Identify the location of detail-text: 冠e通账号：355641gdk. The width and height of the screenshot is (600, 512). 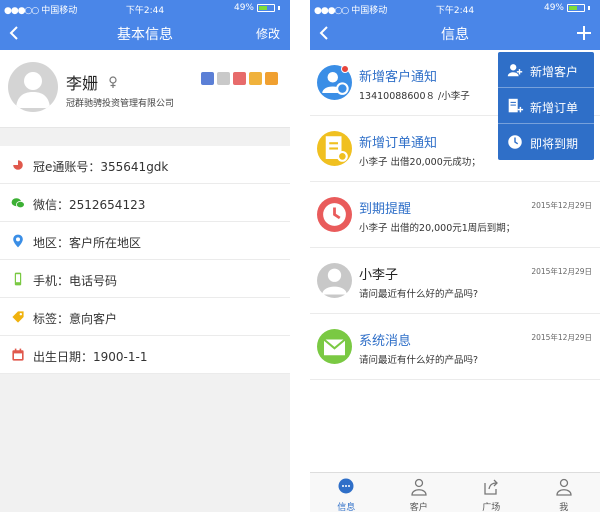
(101, 167).